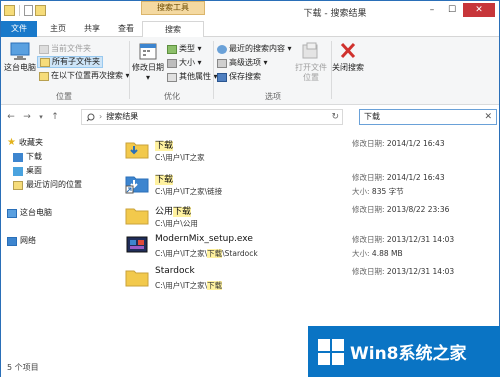 The height and width of the screenshot is (377, 500). I want to click on kind-button: 类型 ▾, so click(184, 49).